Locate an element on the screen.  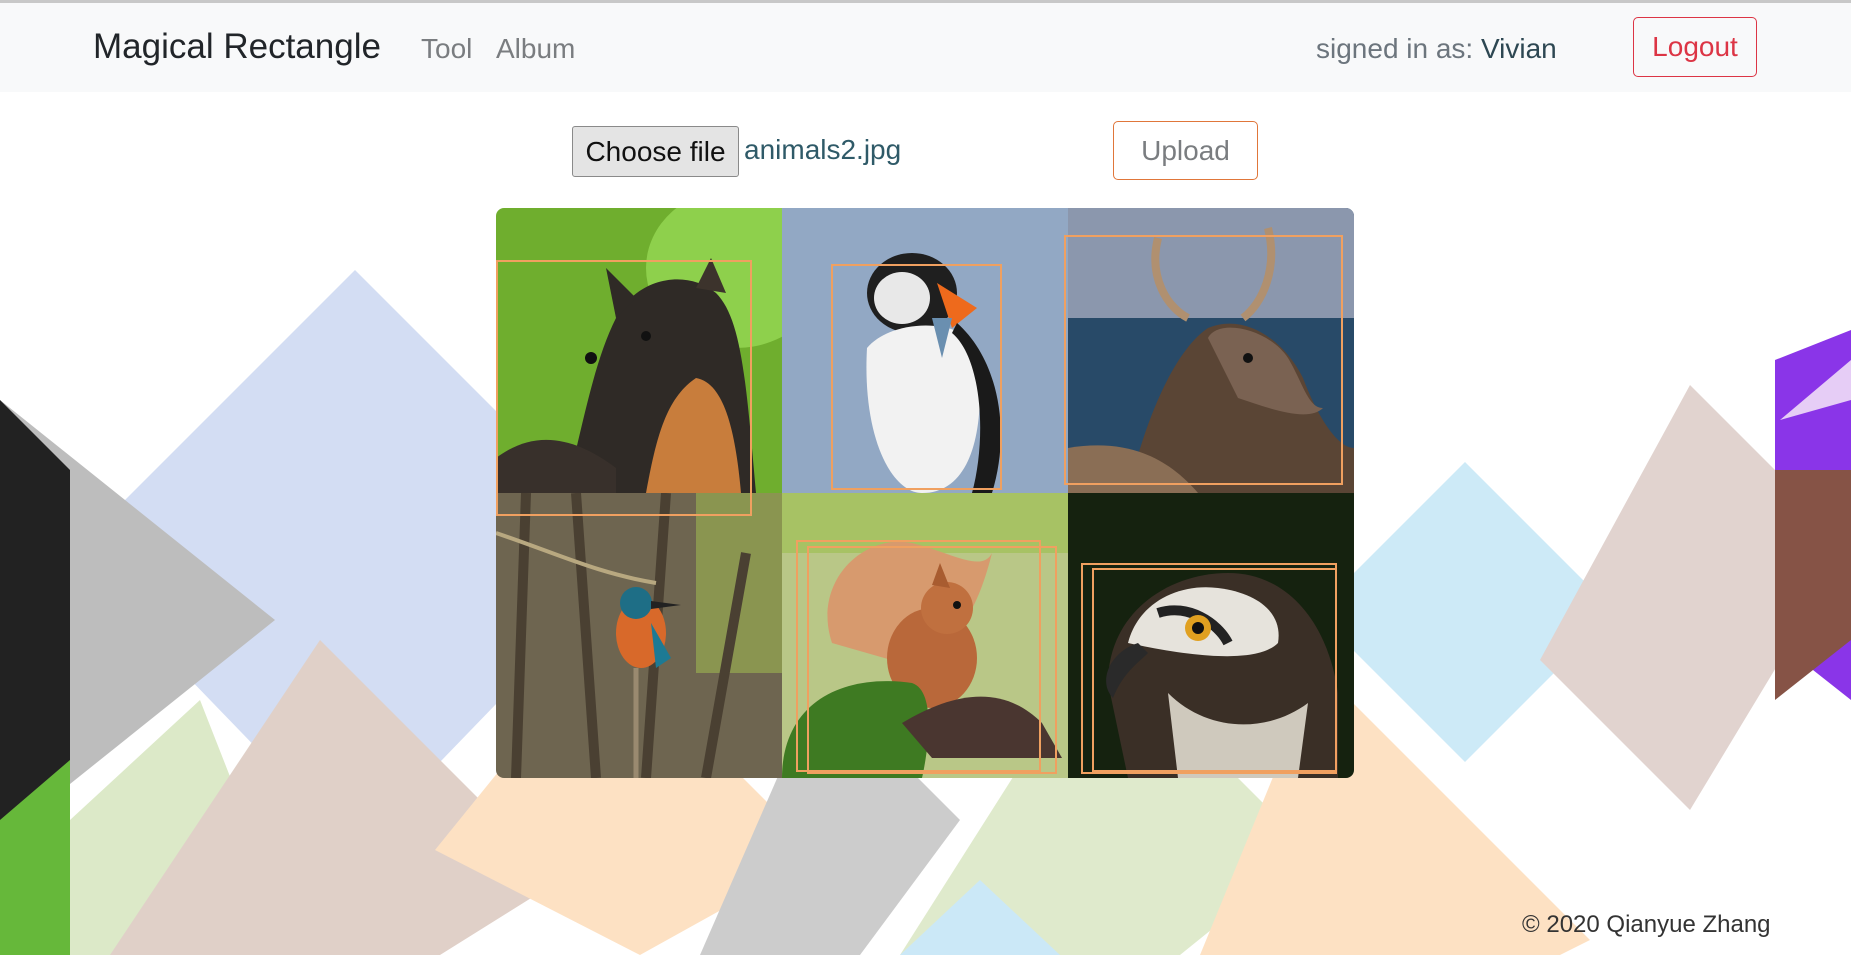
selected-file-name: animals2.jpg is located at coordinates (823, 149).